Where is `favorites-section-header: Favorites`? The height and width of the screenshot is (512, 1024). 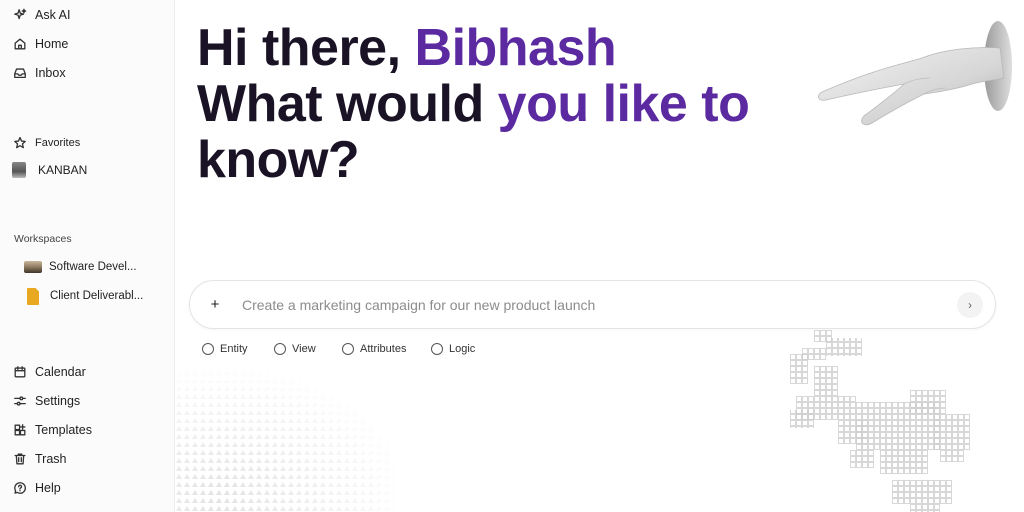
favorites-section-header: Favorites is located at coordinates (46, 143).